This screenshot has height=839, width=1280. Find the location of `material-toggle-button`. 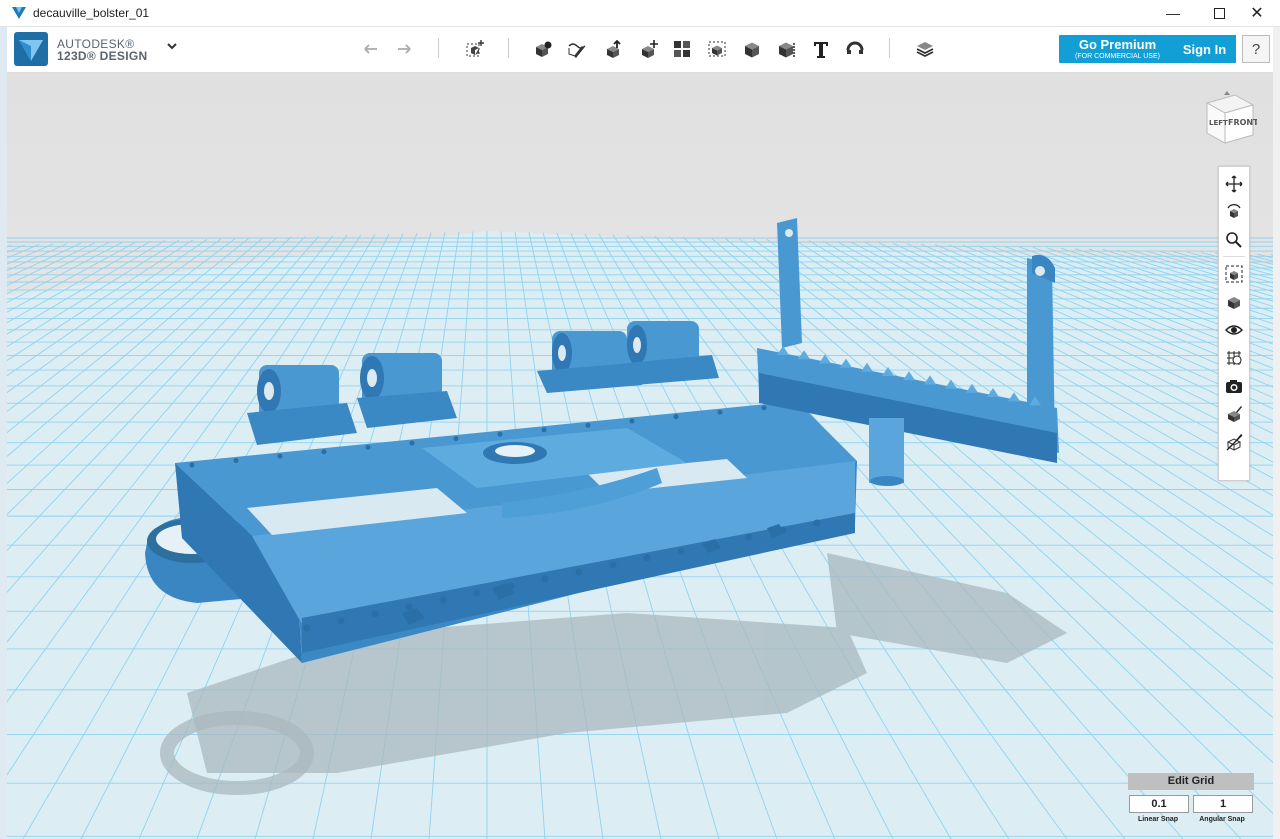

material-toggle-button is located at coordinates (1234, 414).